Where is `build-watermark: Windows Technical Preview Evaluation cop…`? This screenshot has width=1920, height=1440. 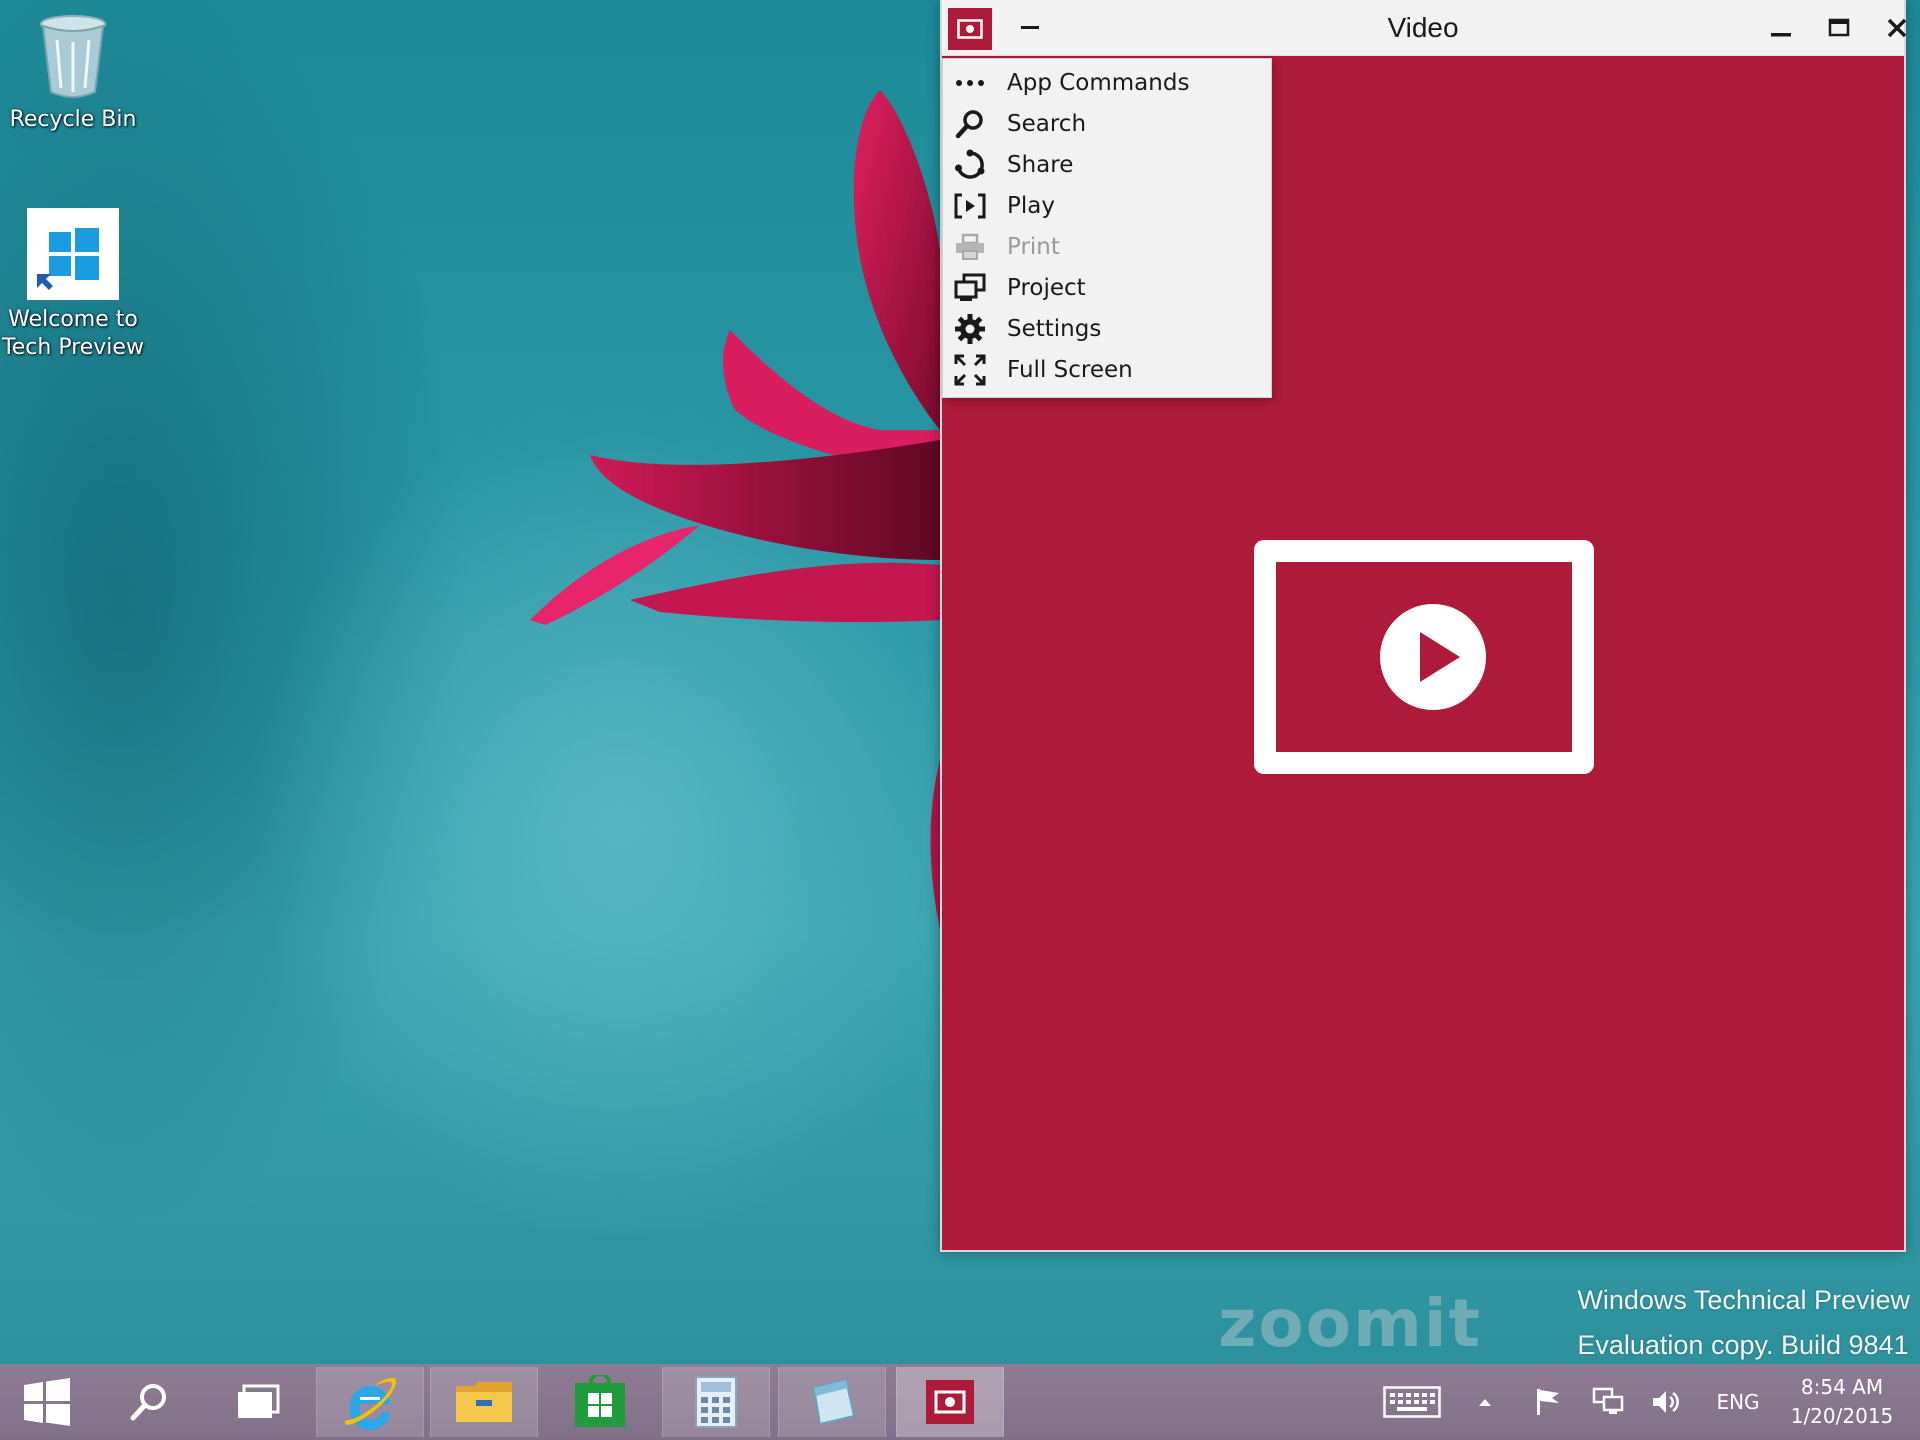 build-watermark: Windows Technical Preview Evaluation cop… is located at coordinates (1743, 1323).